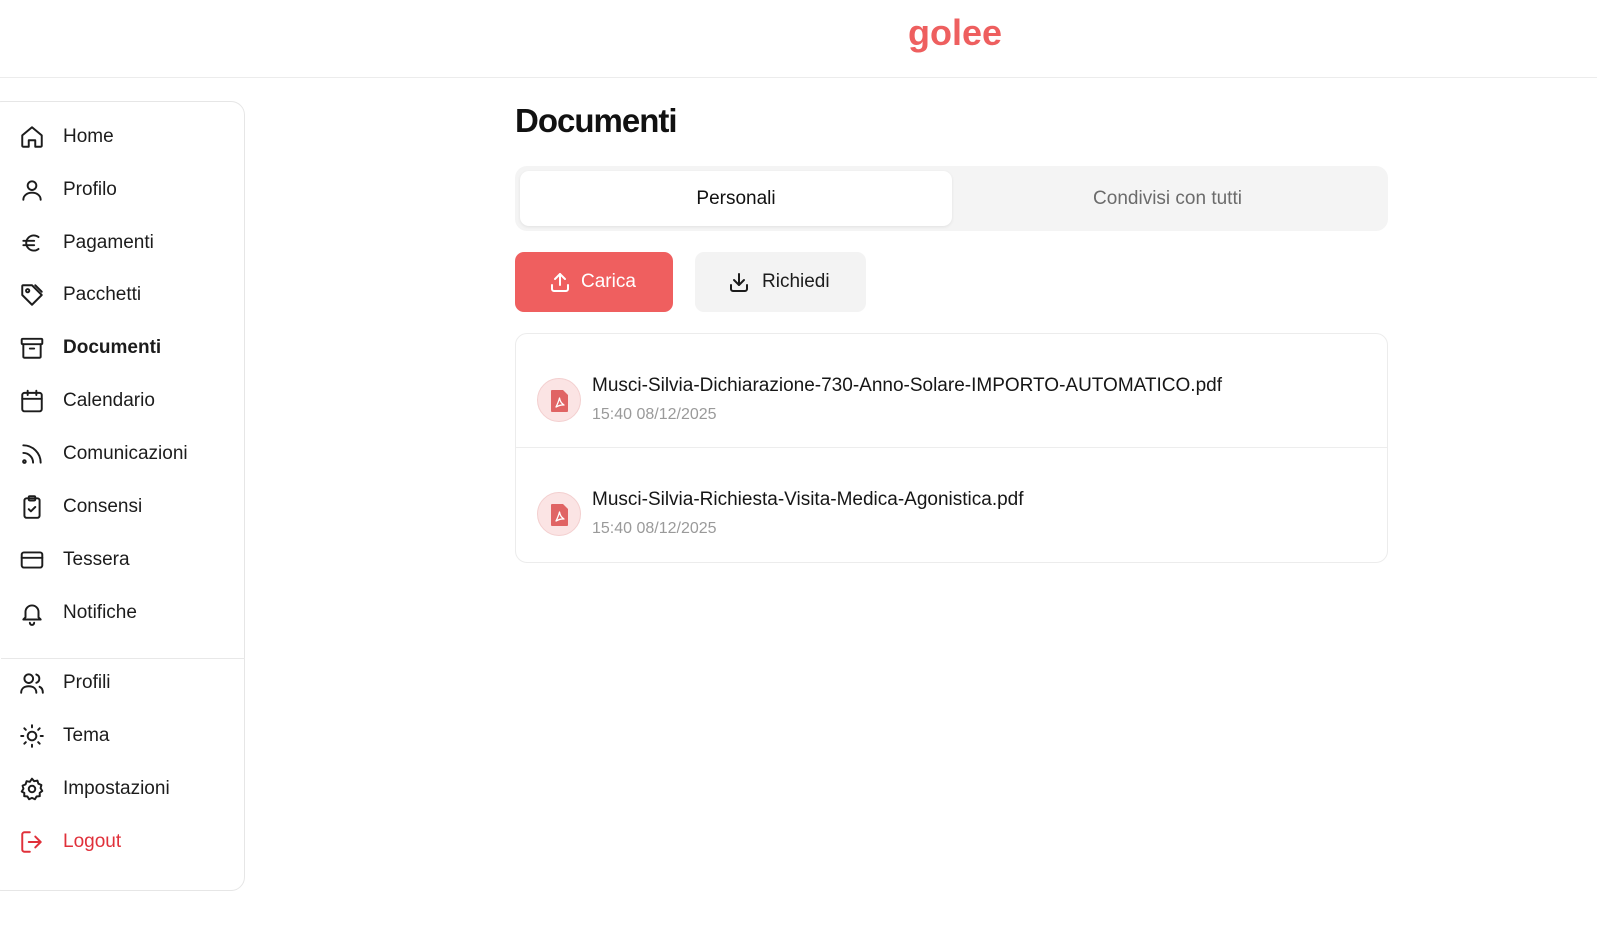  I want to click on sidebar-item-pacchetti: Pacchetti, so click(117, 294).